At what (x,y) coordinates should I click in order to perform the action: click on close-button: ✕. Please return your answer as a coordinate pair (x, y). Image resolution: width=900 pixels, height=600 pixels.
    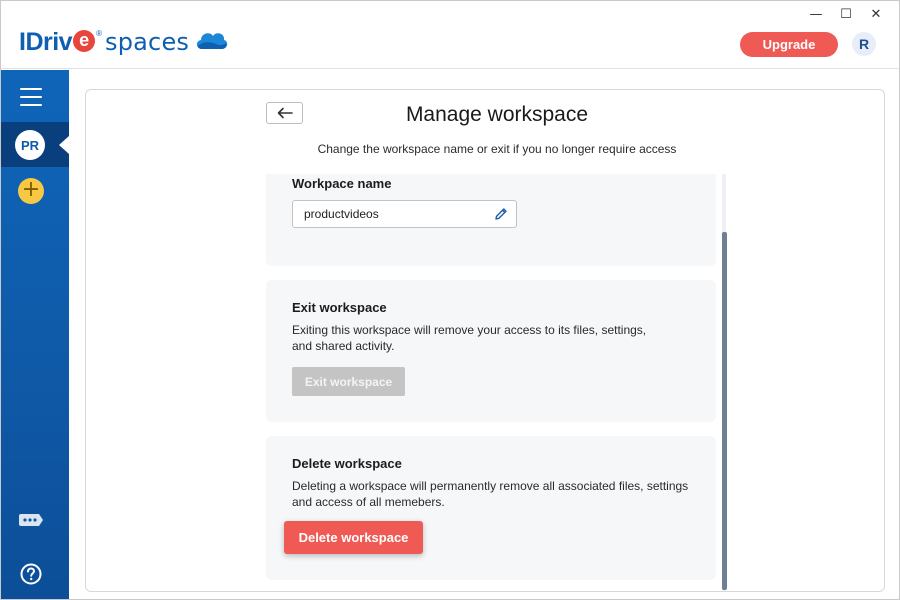
    Looking at the image, I should click on (876, 14).